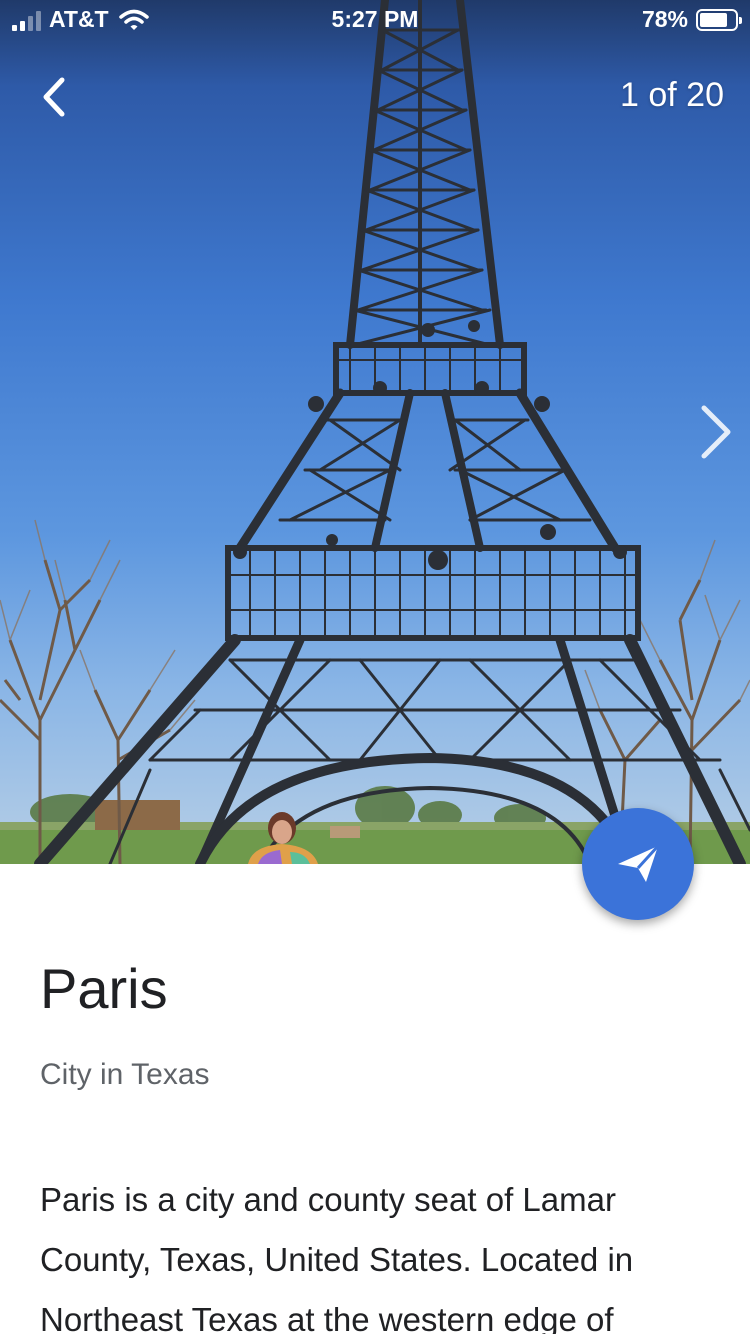 This screenshot has height=1334, width=750. Describe the element at coordinates (125, 1074) in the screenshot. I see `place-subtitle: City in Texas` at that location.